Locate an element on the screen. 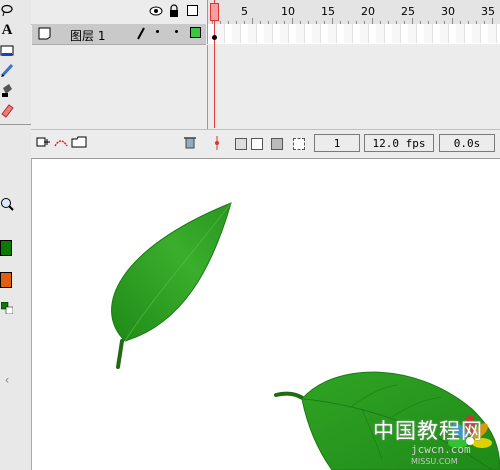 The height and width of the screenshot is (470, 500). delete-layer-icon is located at coordinates (190, 143).